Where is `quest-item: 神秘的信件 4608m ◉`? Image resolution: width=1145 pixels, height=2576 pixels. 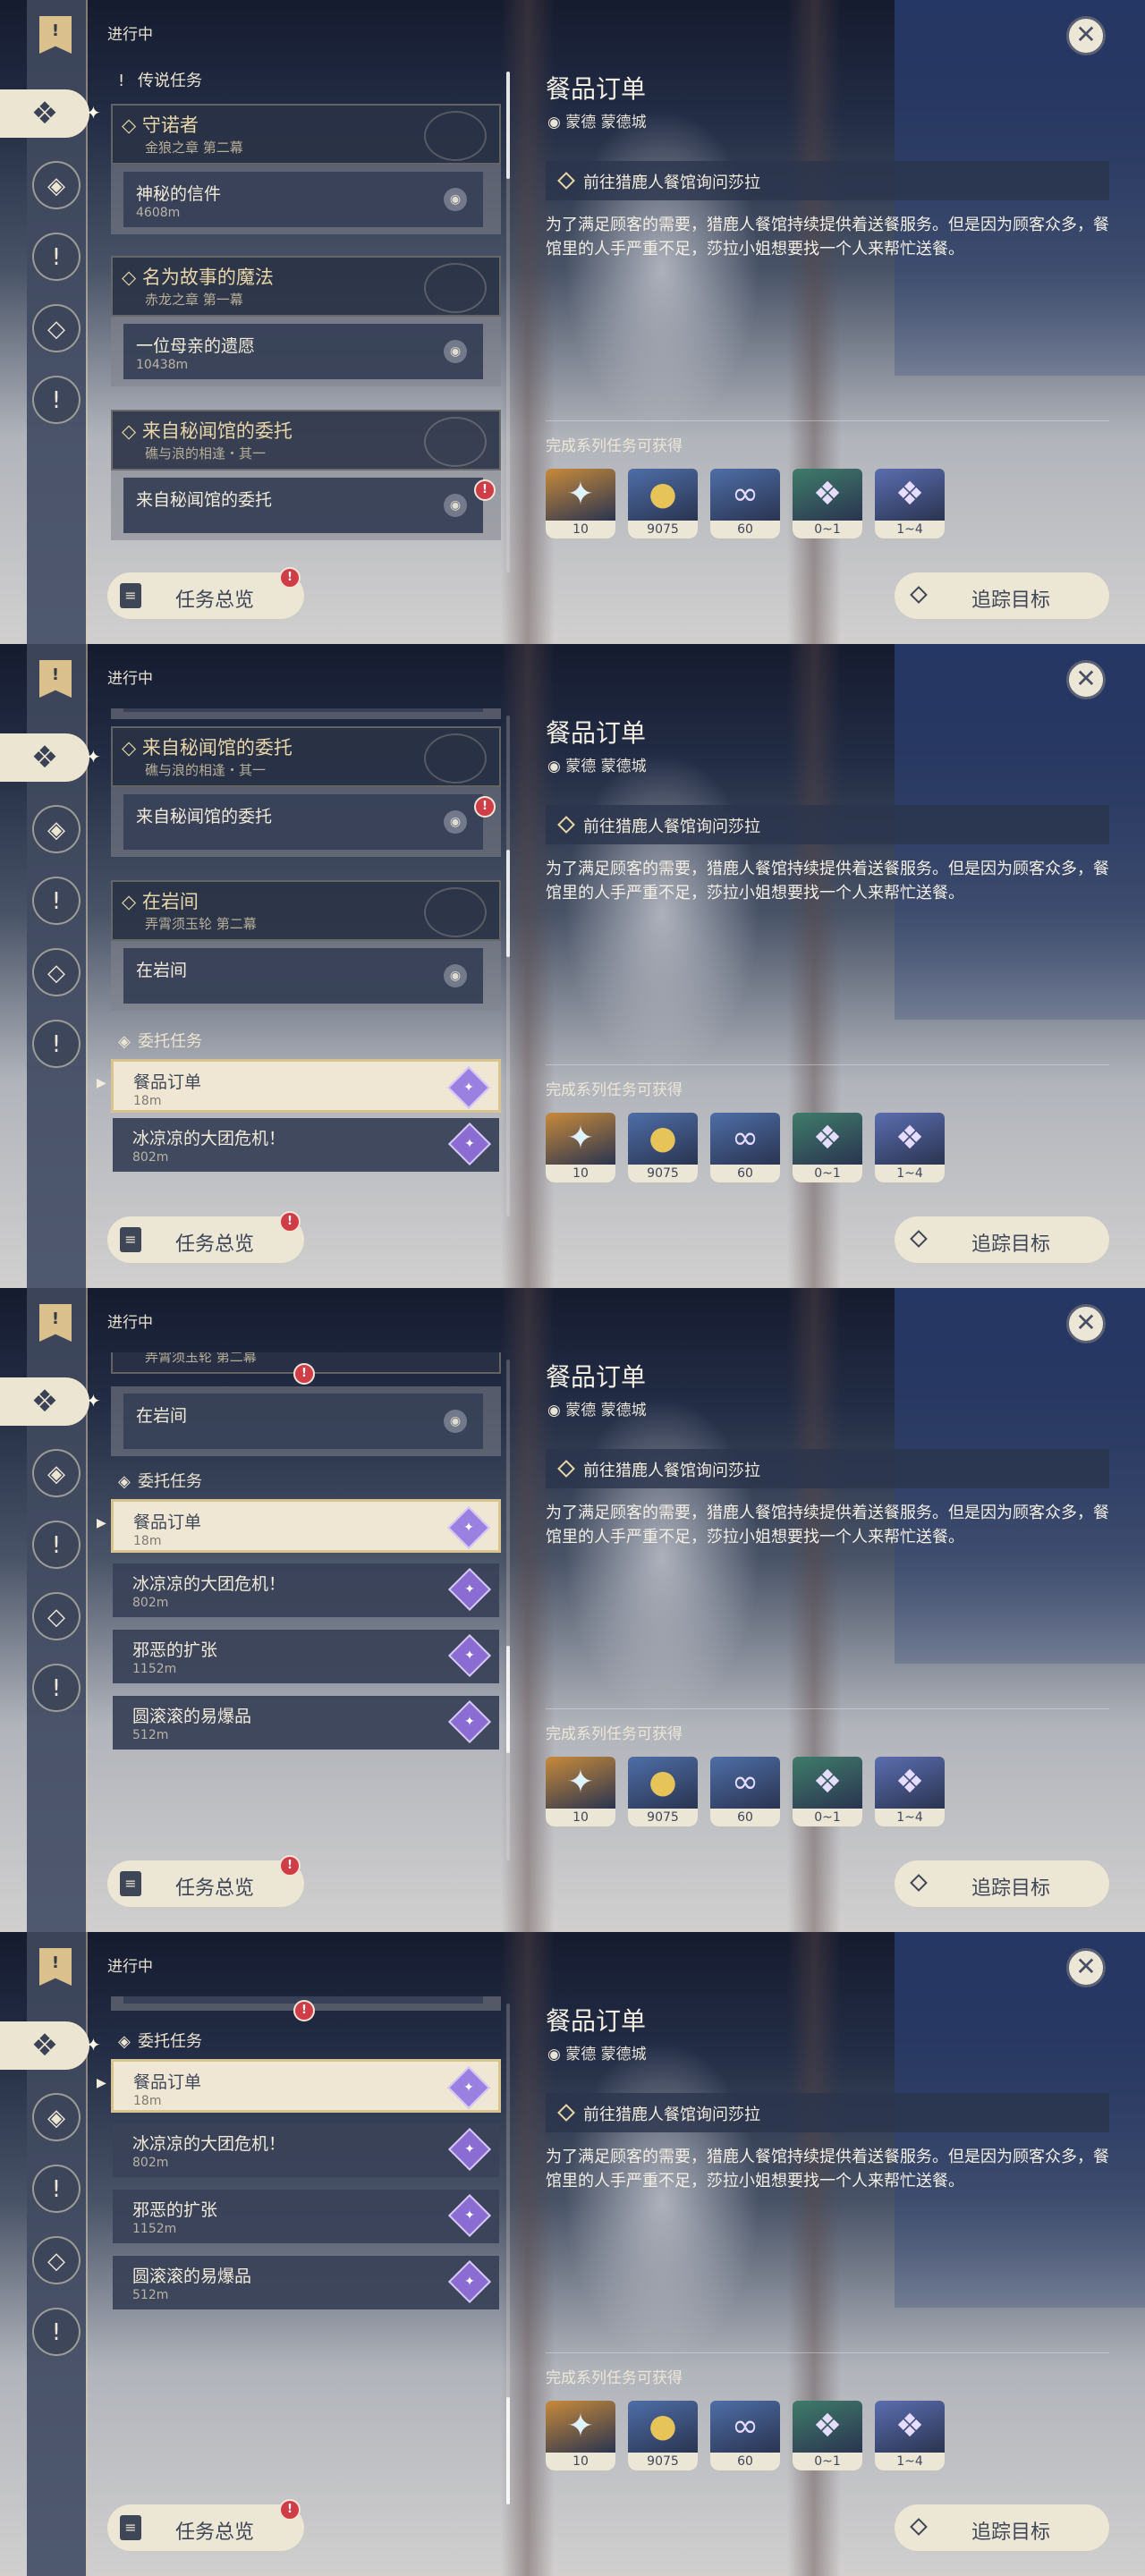 quest-item: 神秘的信件 4608m ◉ is located at coordinates (306, 199).